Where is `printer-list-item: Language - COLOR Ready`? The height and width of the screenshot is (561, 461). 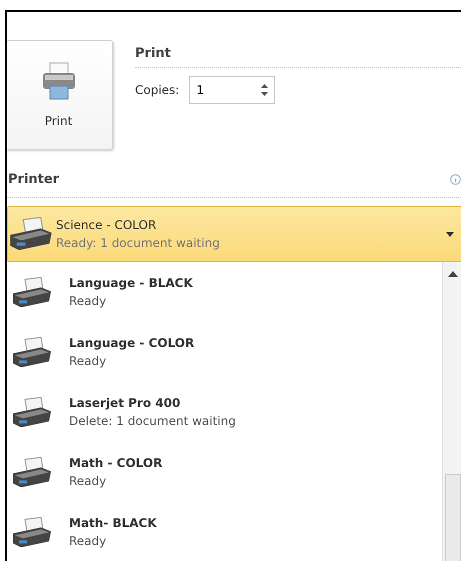
printer-list-item: Language - COLOR Ready is located at coordinates (224, 352).